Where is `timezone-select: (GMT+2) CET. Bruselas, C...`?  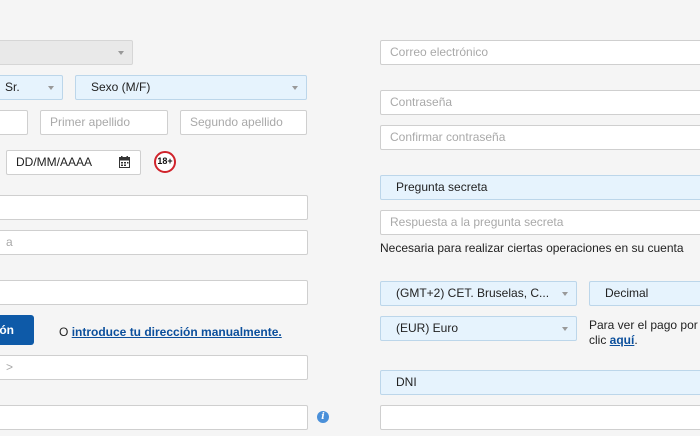 timezone-select: (GMT+2) CET. Bruselas, C... is located at coordinates (478, 293).